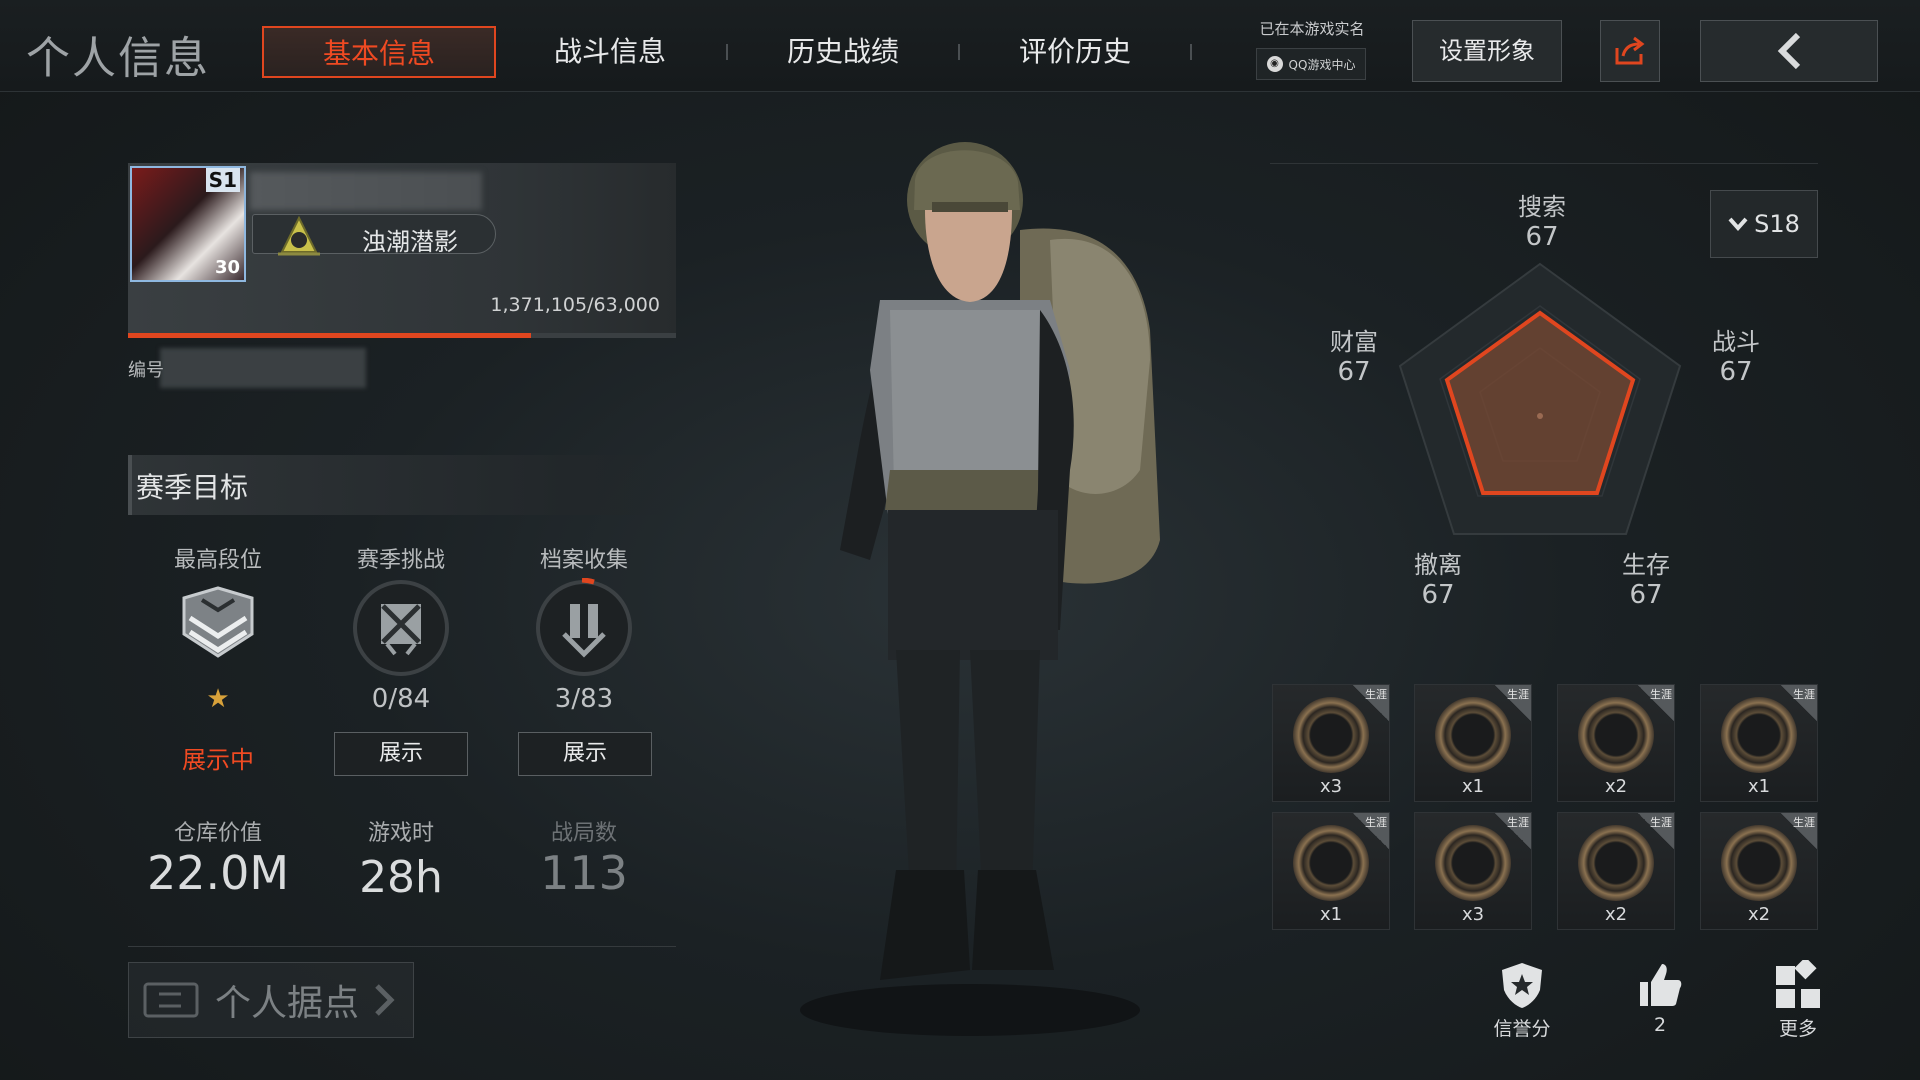 The height and width of the screenshot is (1080, 1920). What do you see at coordinates (400, 833) in the screenshot?
I see `stat-label-play-time: 游戏时` at bounding box center [400, 833].